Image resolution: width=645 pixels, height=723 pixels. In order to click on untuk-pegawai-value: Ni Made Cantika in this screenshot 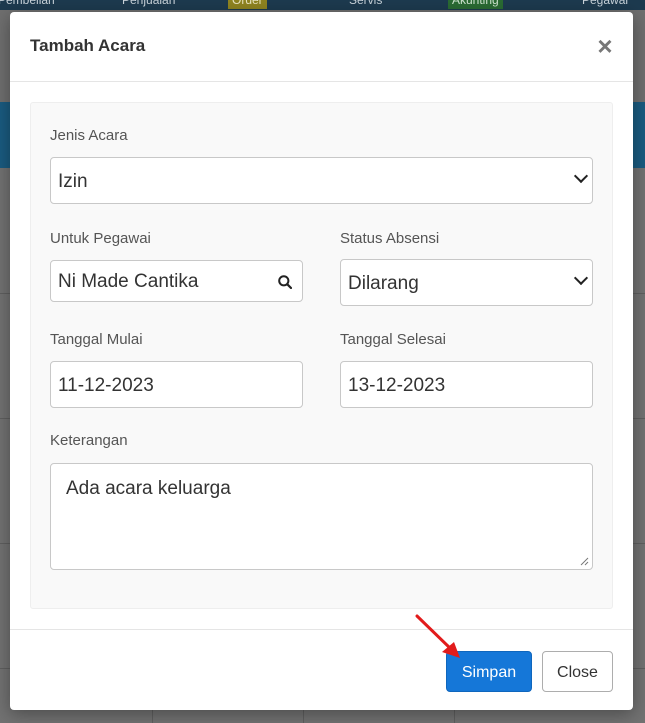, I will do `click(128, 281)`.